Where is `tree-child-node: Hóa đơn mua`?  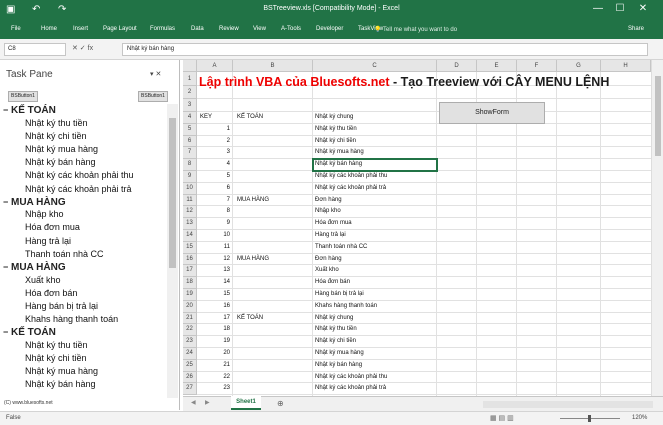
tree-child-node: Hóa đơn mua is located at coordinates (52, 227).